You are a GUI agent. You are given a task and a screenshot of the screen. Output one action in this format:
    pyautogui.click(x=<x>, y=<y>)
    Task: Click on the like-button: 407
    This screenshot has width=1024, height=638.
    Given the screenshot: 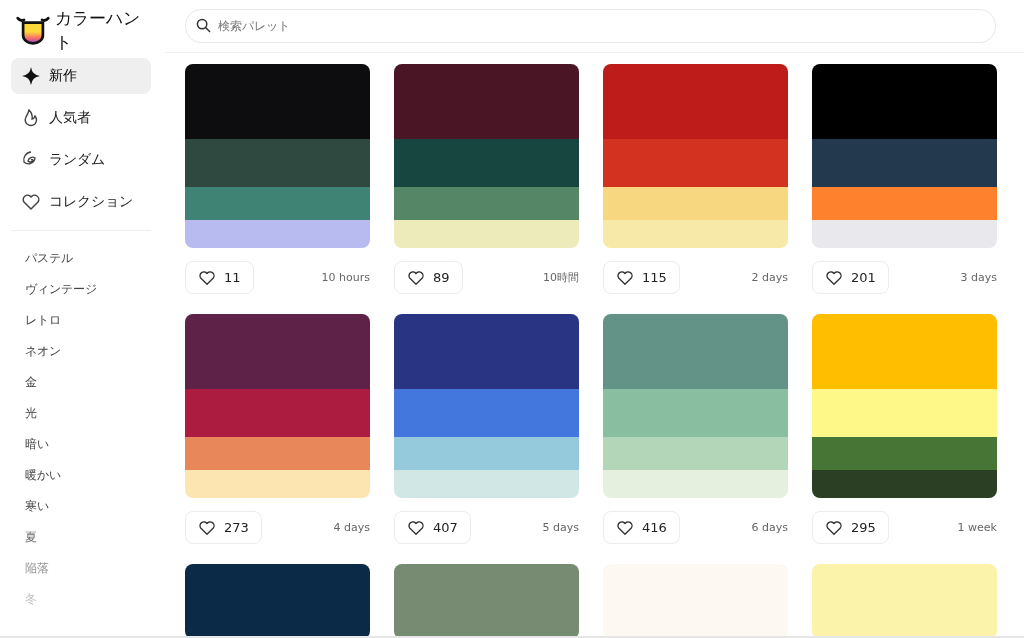 What is the action you would take?
    pyautogui.click(x=432, y=527)
    